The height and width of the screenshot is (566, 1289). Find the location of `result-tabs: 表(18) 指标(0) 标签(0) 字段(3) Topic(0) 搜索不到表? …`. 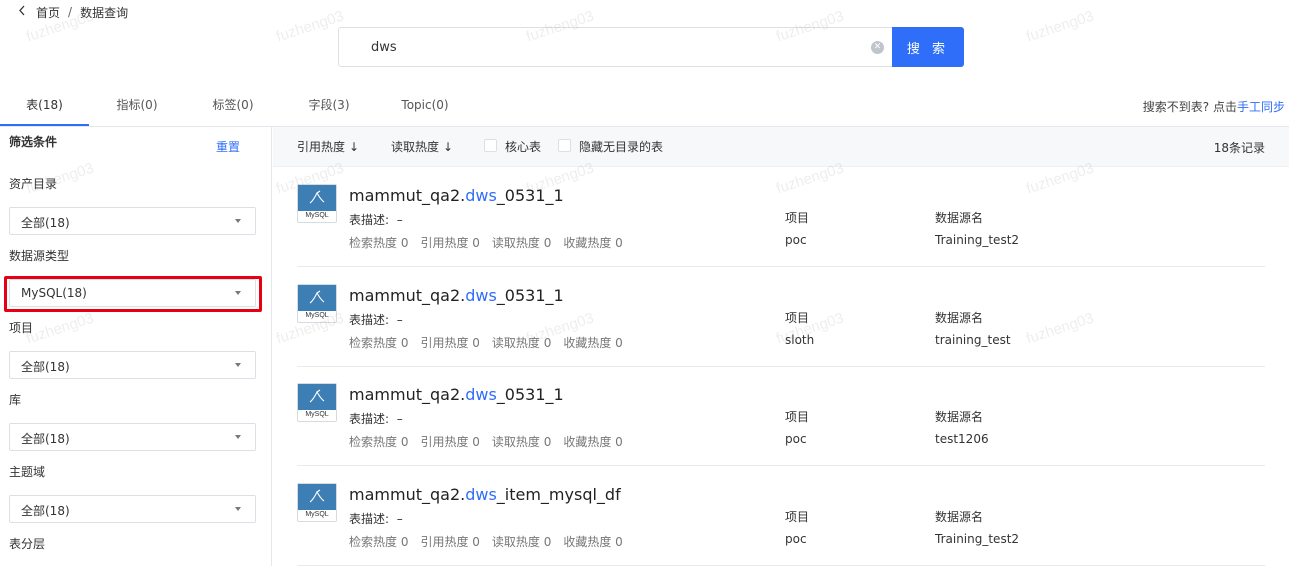

result-tabs: 表(18) 指标(0) 标签(0) 字段(3) Topic(0) 搜索不到表? … is located at coordinates (644, 108).